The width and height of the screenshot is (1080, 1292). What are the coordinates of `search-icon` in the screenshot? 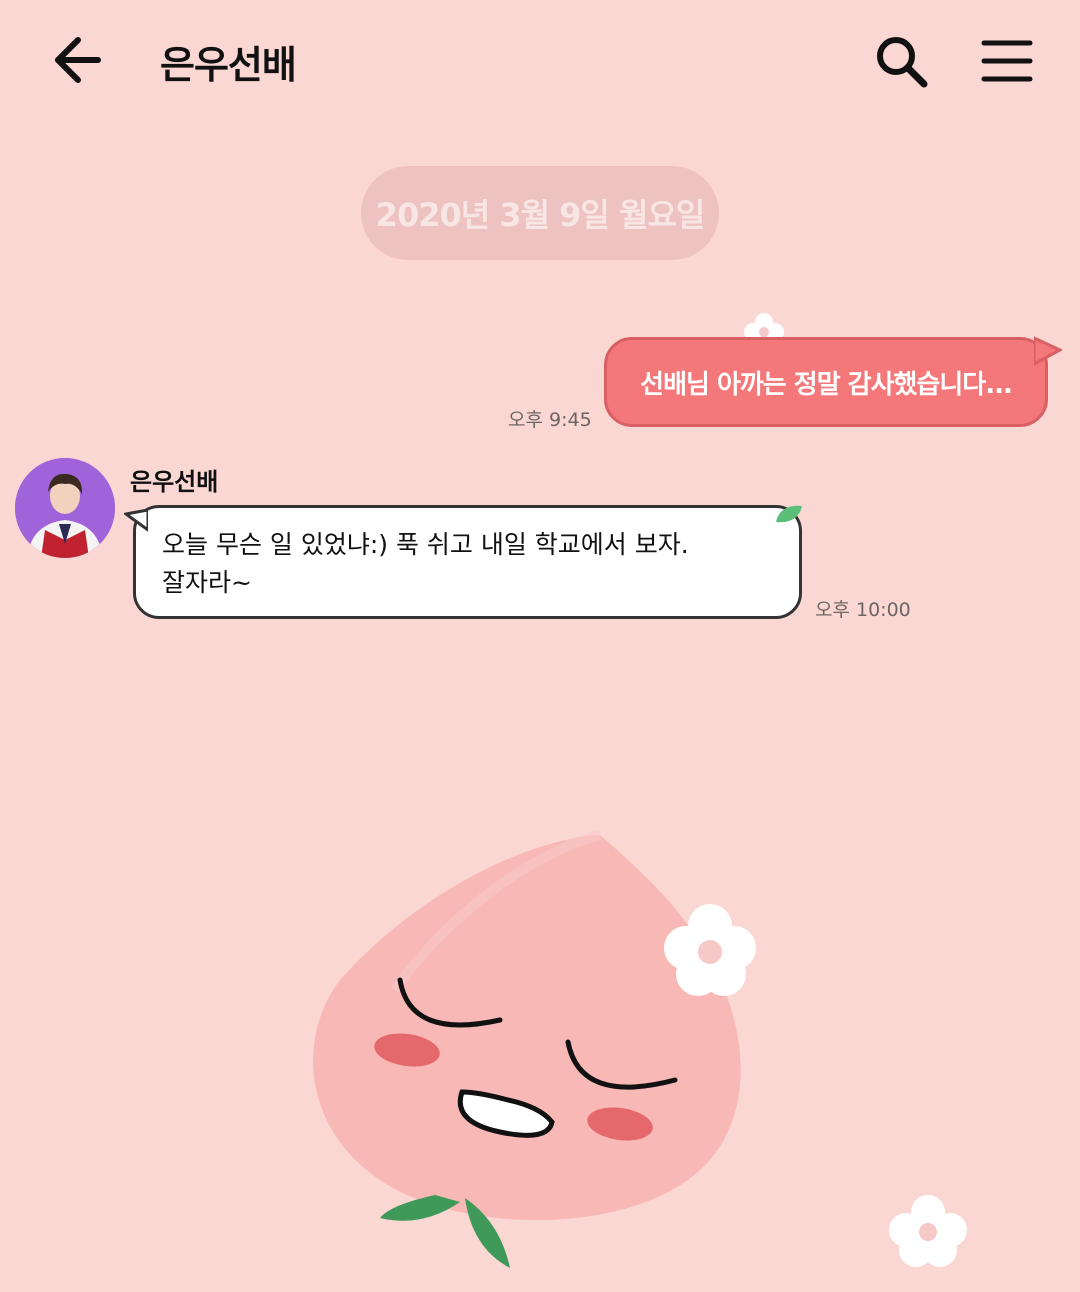 It's located at (902, 62).